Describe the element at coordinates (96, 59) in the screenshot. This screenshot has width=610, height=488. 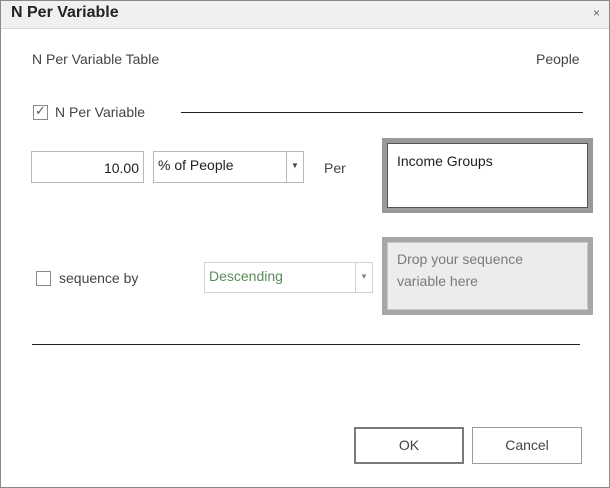
I see `table-label: N Per Variable Table` at that location.